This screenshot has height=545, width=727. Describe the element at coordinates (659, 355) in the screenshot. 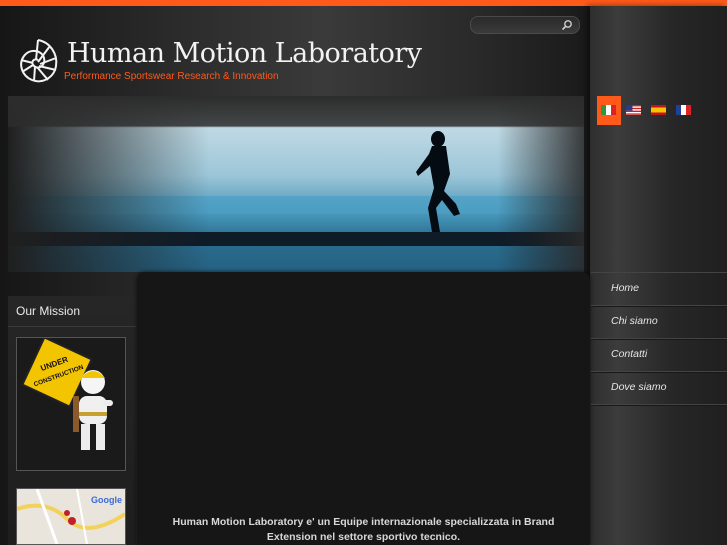

I see `nav-item-contatti: Contatti` at that location.